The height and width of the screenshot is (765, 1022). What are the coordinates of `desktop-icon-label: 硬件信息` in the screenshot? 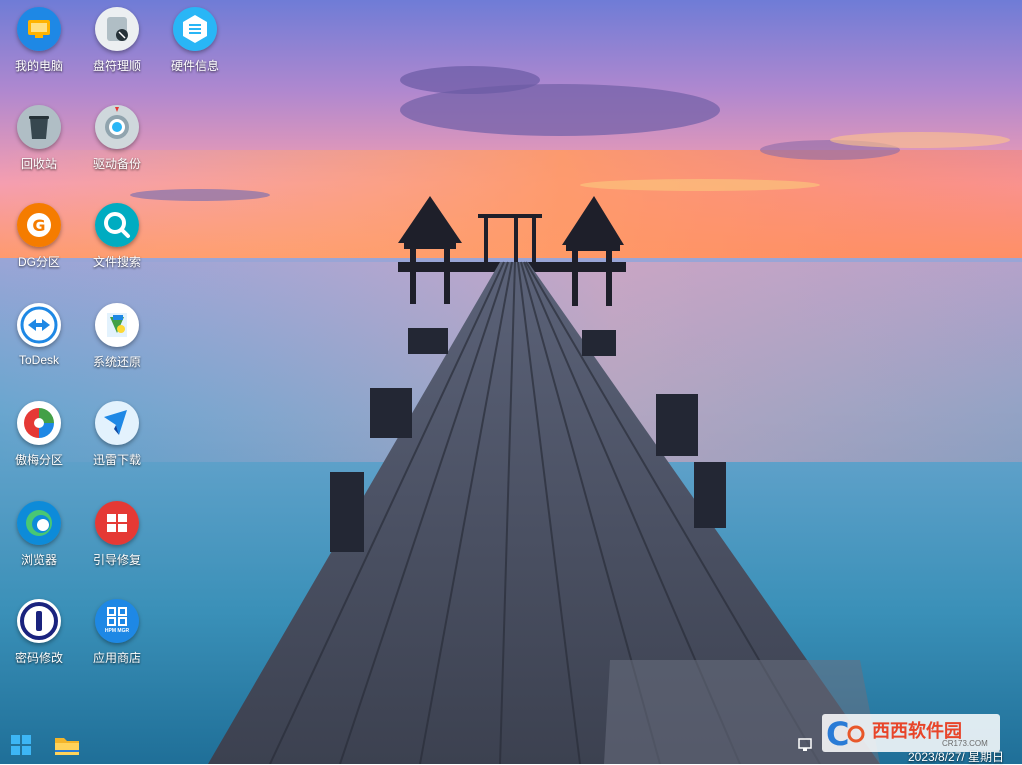 It's located at (194, 66).